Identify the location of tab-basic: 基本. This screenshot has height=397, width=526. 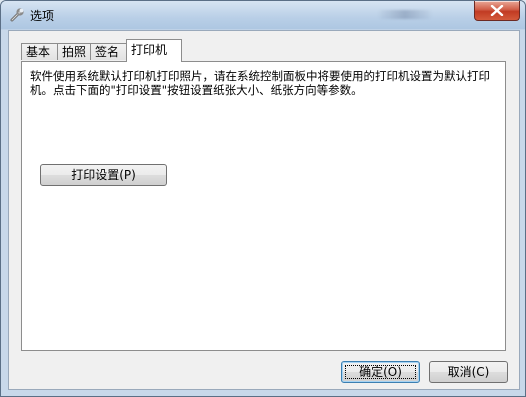
(39, 51).